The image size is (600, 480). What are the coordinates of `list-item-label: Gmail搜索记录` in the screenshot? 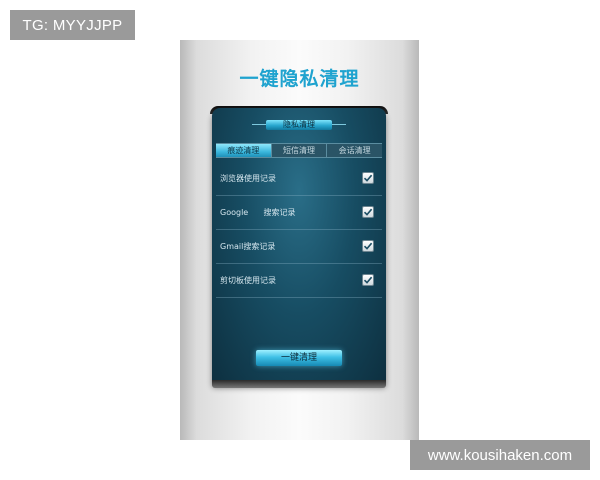 It's located at (248, 246).